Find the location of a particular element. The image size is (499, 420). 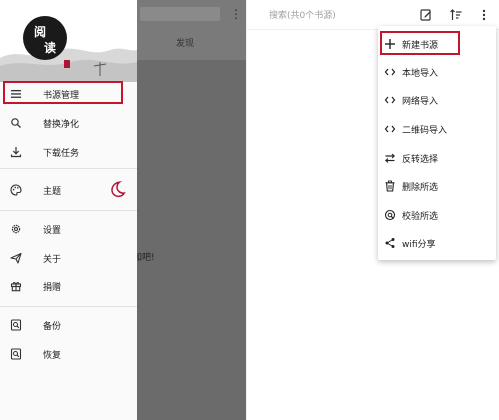

sort-icon is located at coordinates (456, 14).